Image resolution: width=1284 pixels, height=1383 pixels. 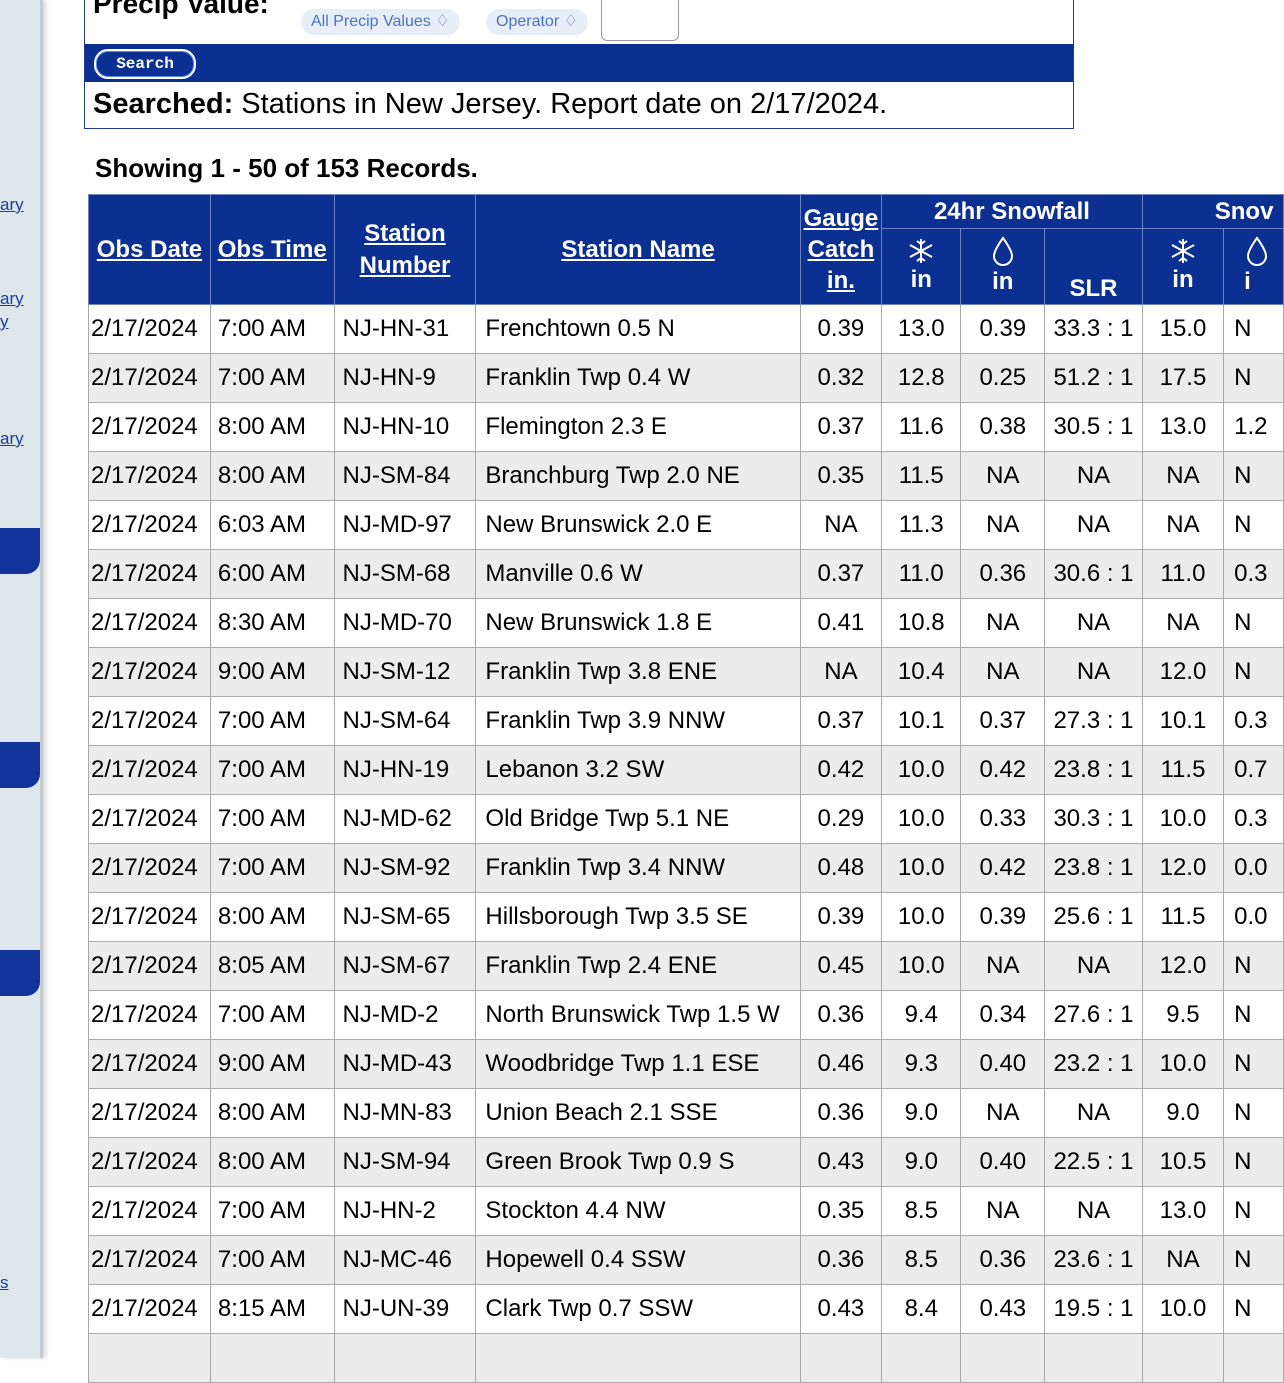 I want to click on station-number-cell: NJ-MN-83, so click(x=405, y=1113).